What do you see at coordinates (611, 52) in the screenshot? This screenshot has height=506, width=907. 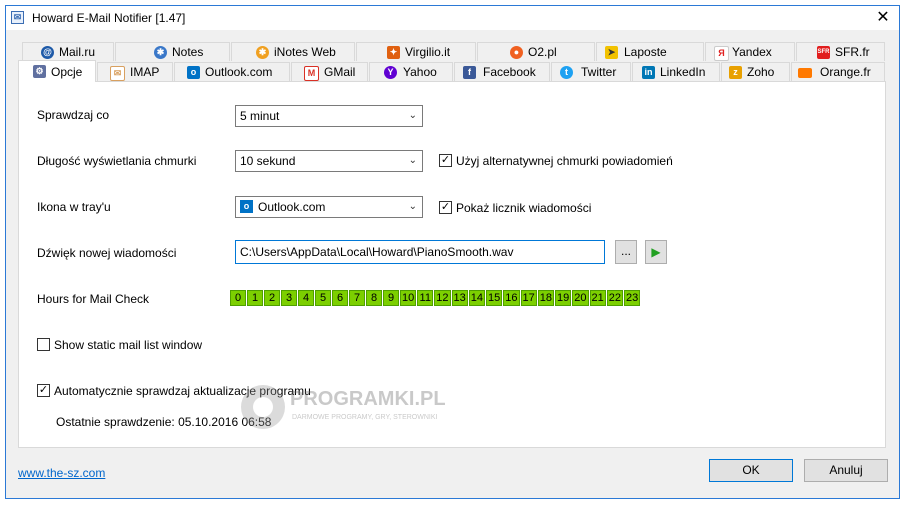 I see `laposte-icon: ➤` at bounding box center [611, 52].